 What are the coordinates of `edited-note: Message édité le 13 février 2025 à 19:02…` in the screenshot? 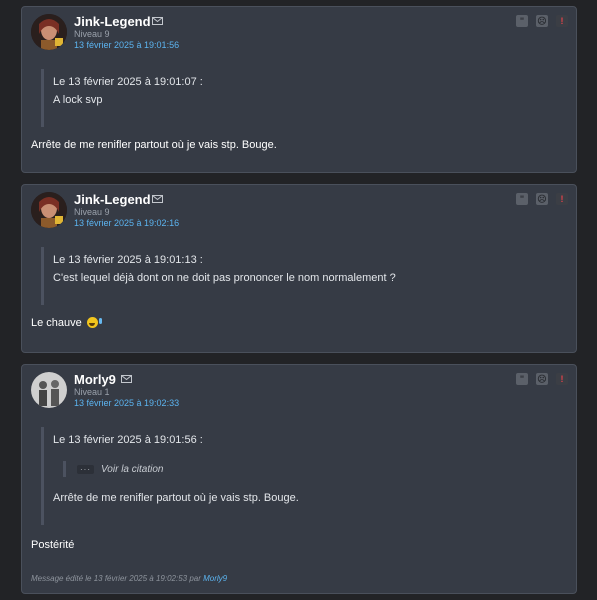 It's located at (129, 578).